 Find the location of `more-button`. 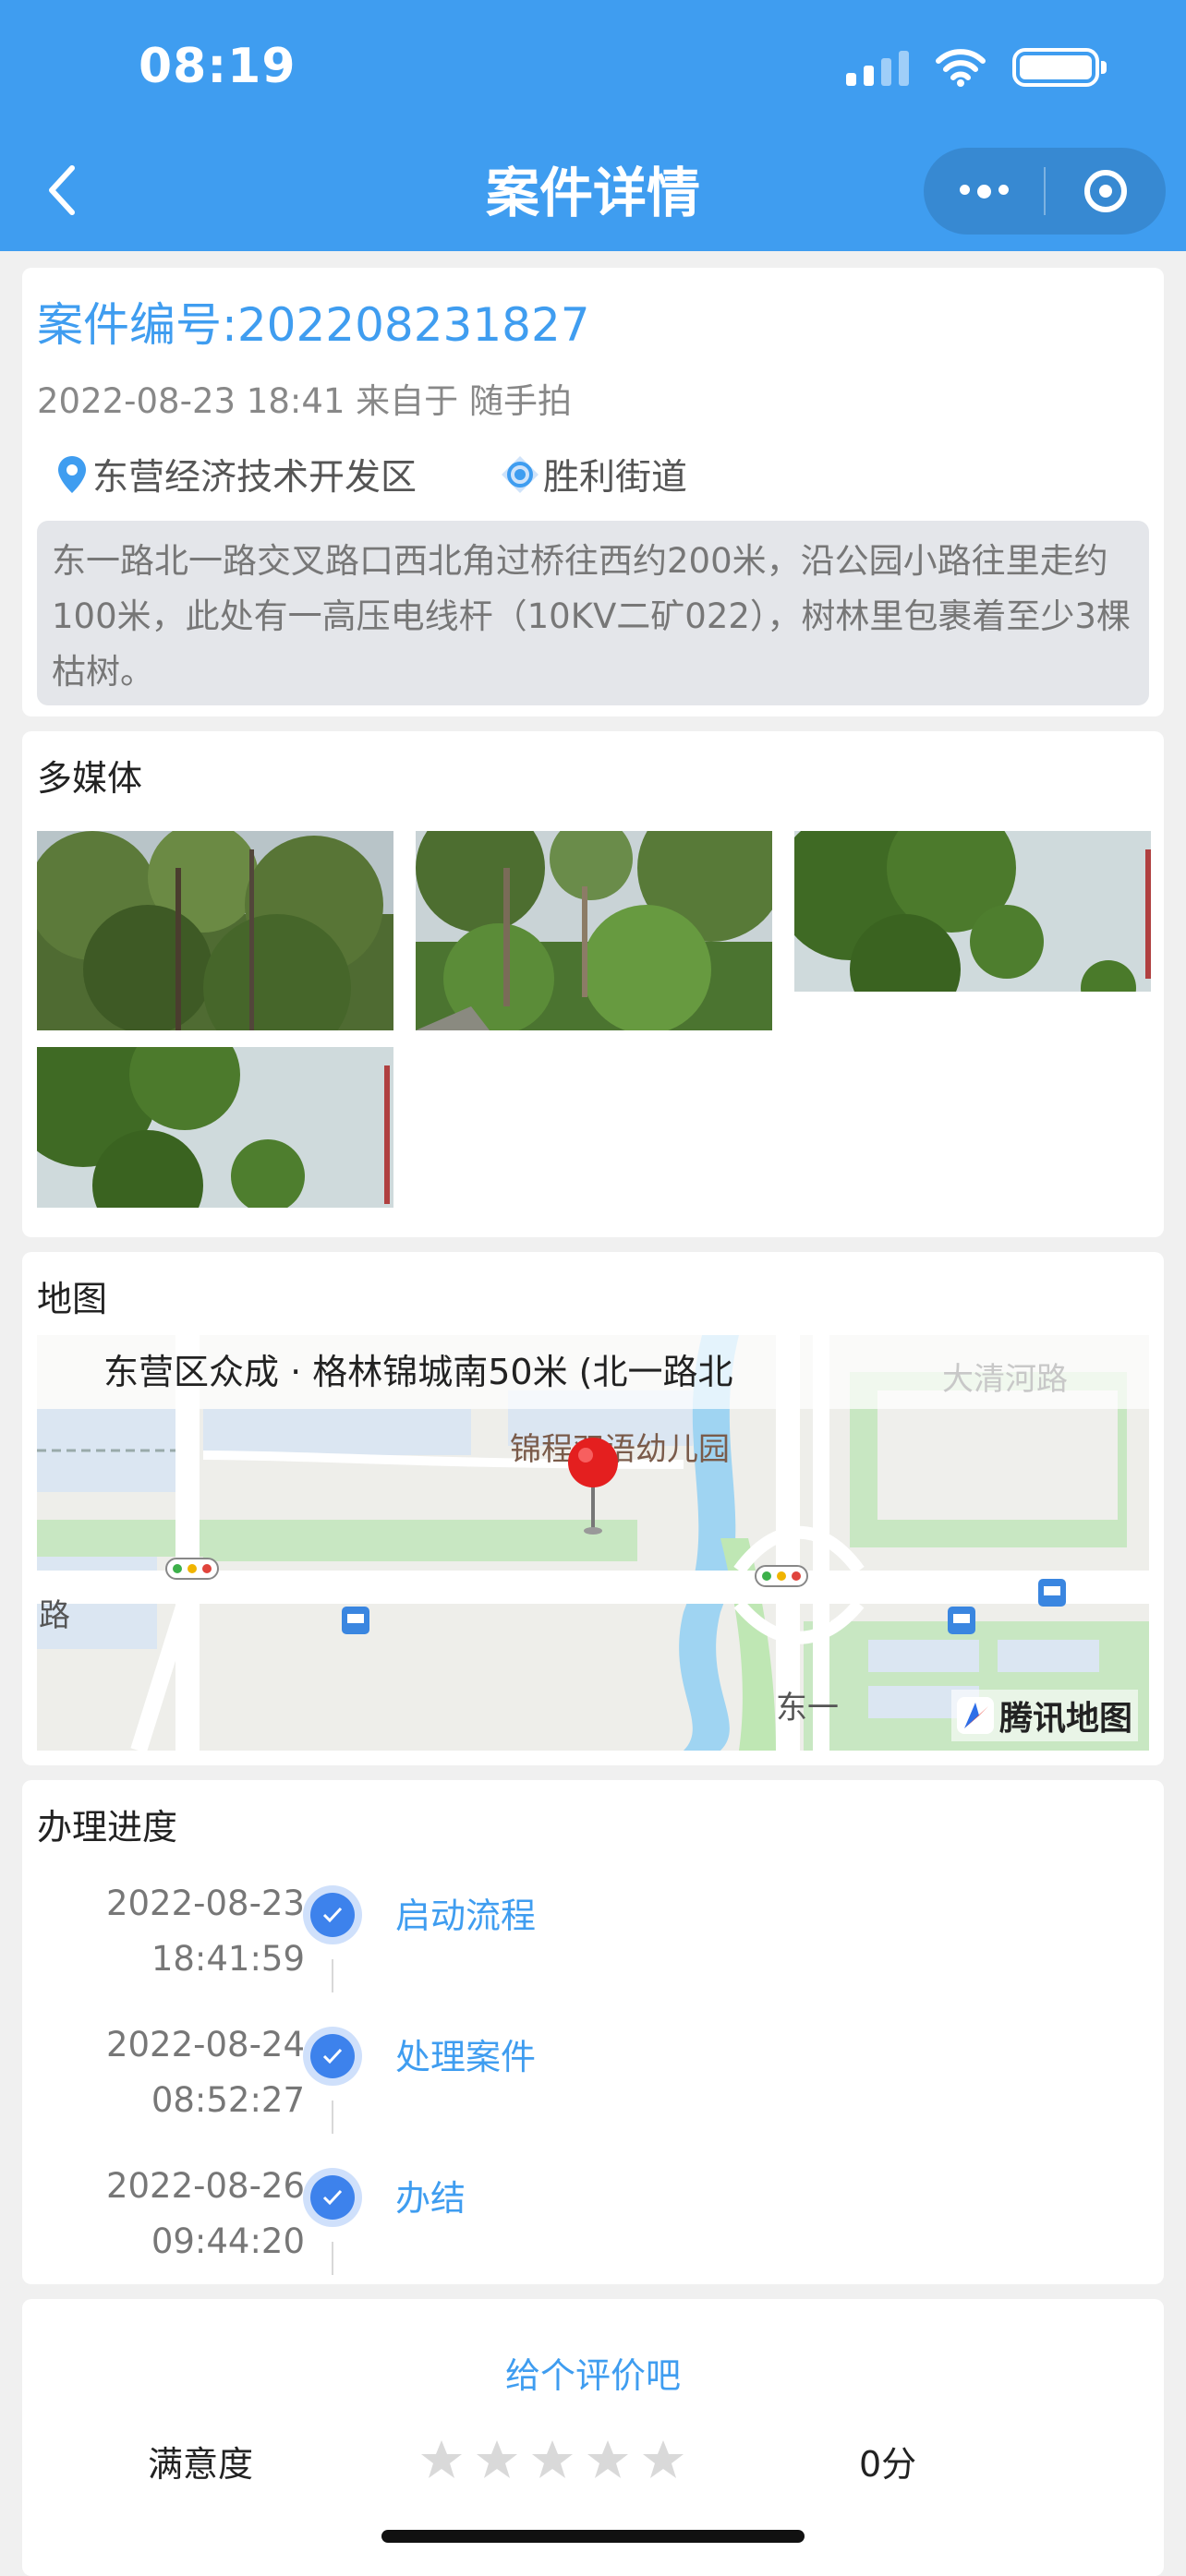

more-button is located at coordinates (984, 191).